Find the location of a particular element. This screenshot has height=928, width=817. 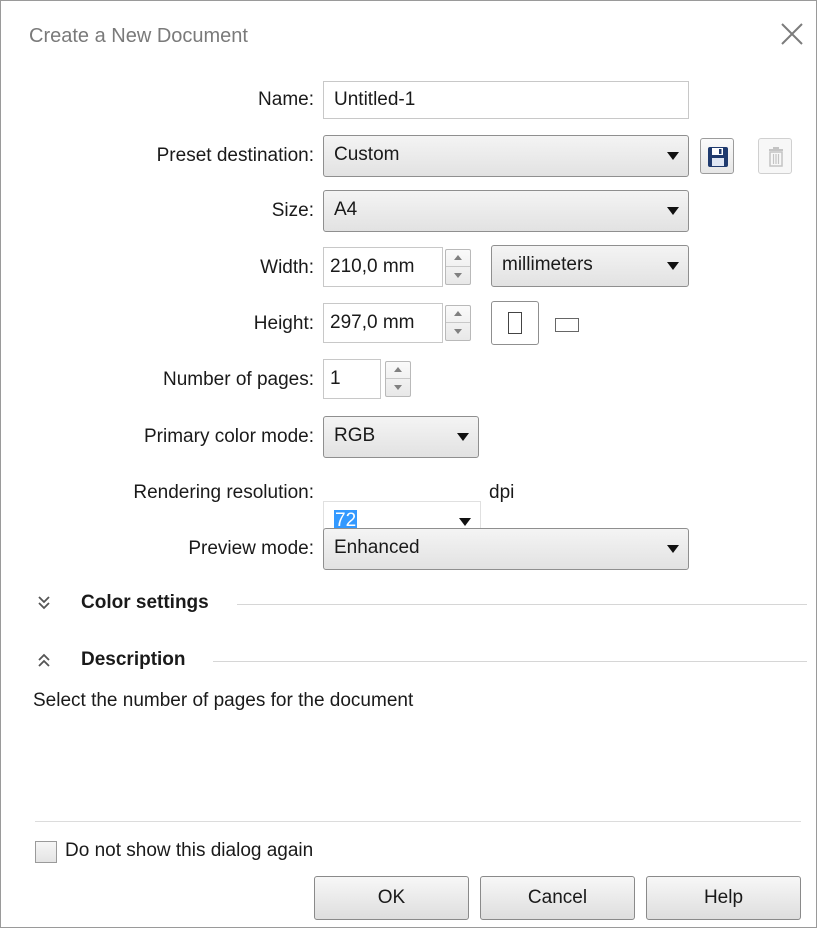

expand-chevron-icon is located at coordinates (44, 603).